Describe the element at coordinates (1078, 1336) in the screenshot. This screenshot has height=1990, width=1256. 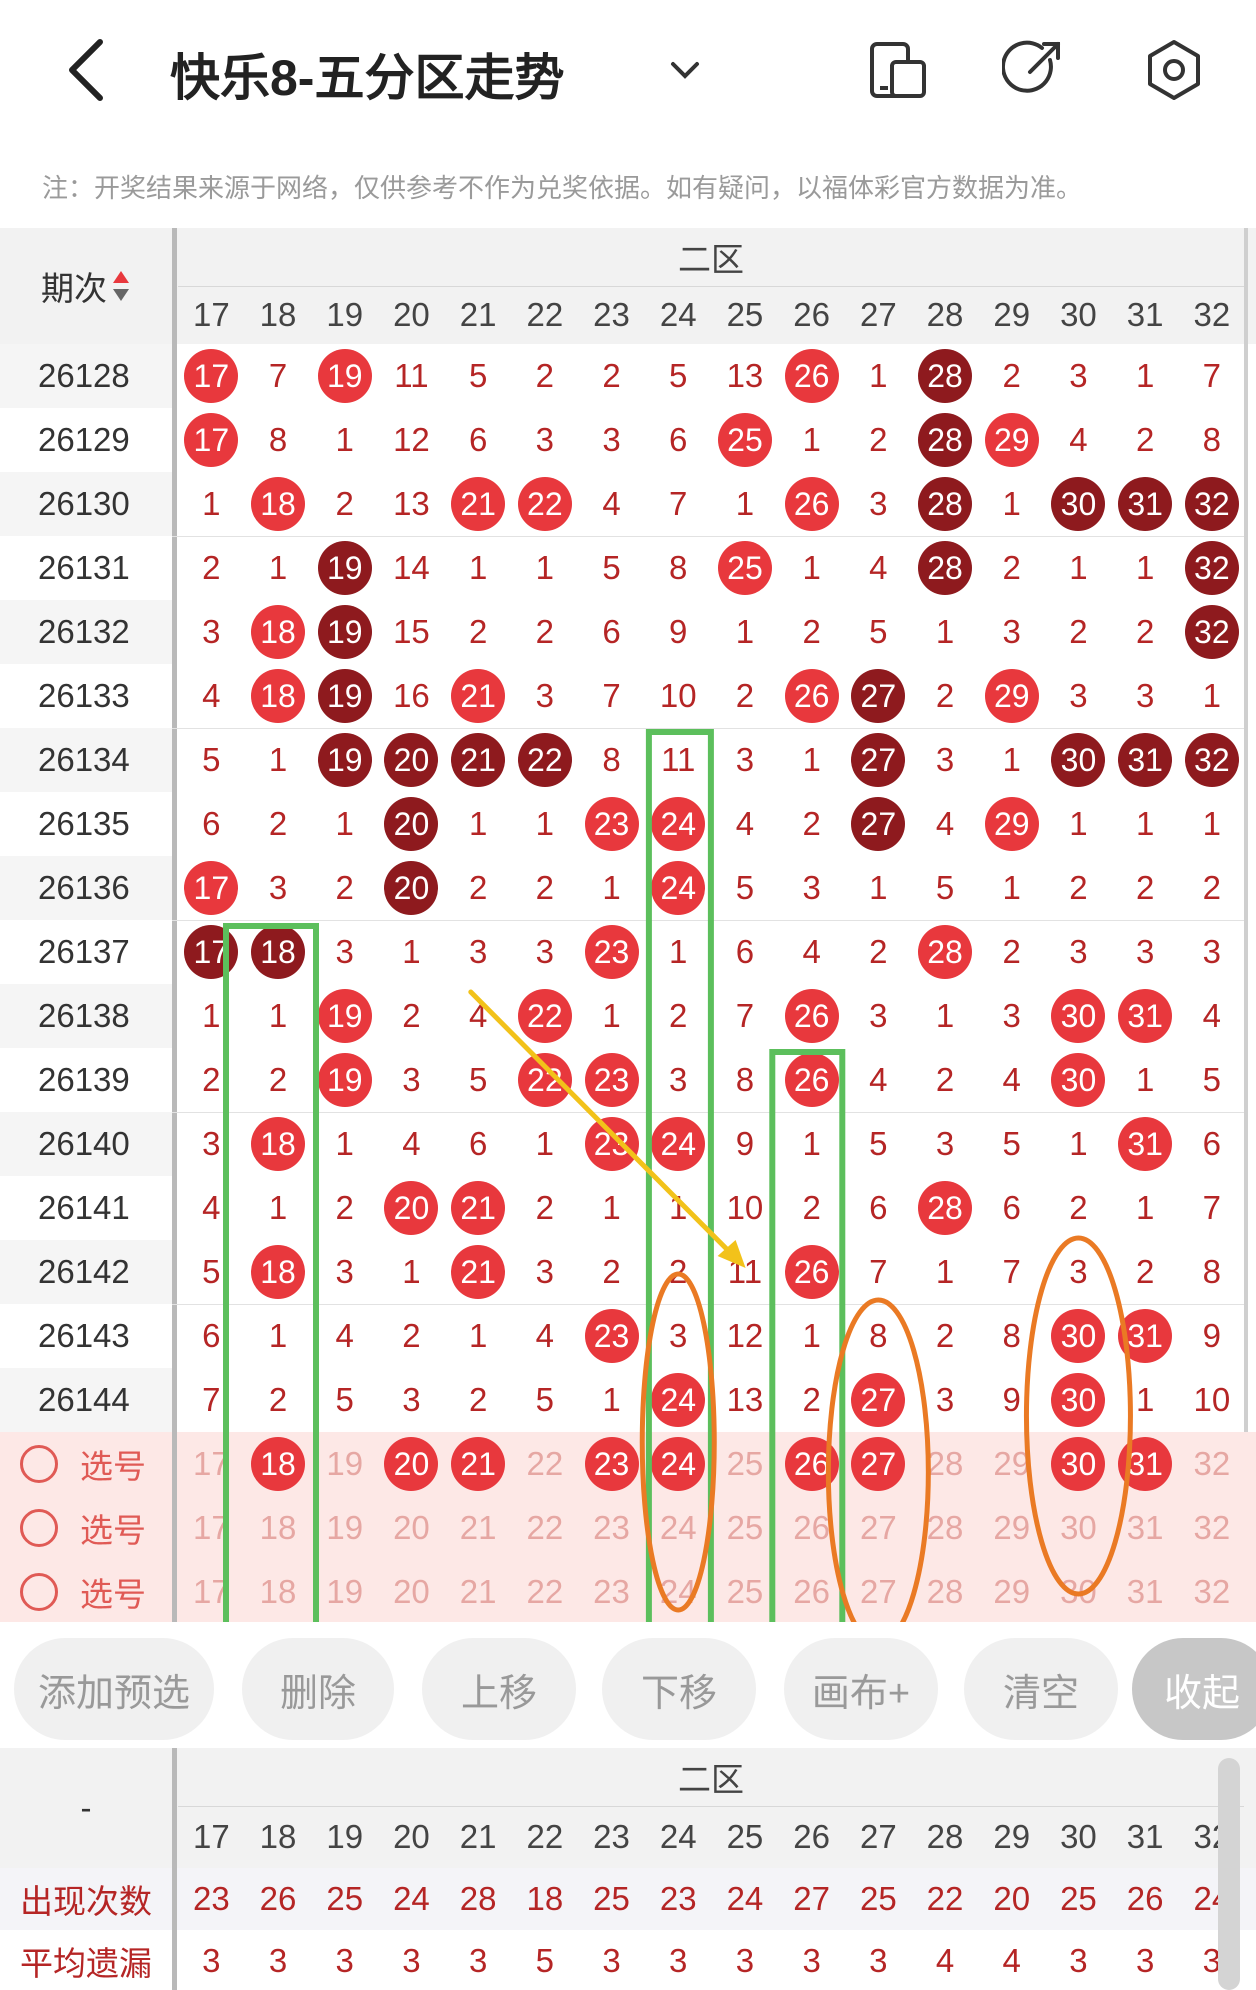
I see `drawn-number-ball: 30` at that location.